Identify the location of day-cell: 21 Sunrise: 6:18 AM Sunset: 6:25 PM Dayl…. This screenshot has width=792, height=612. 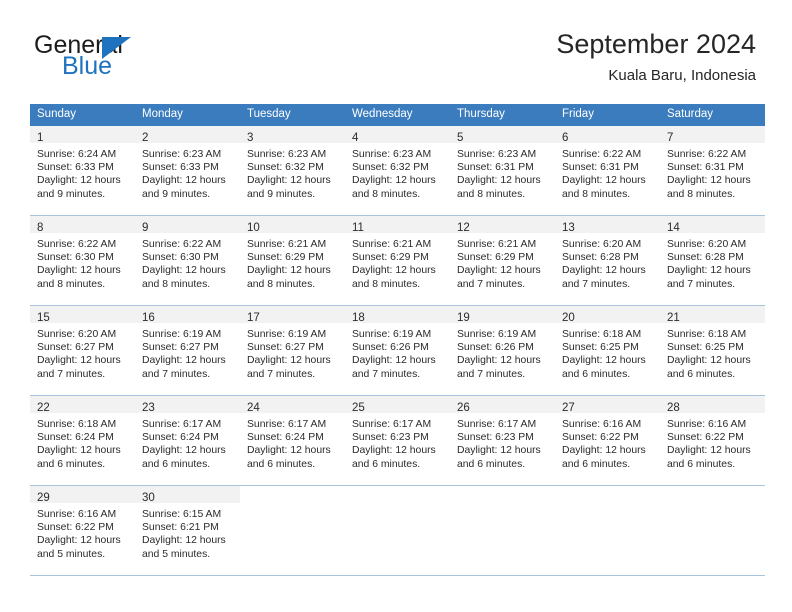
(712, 350).